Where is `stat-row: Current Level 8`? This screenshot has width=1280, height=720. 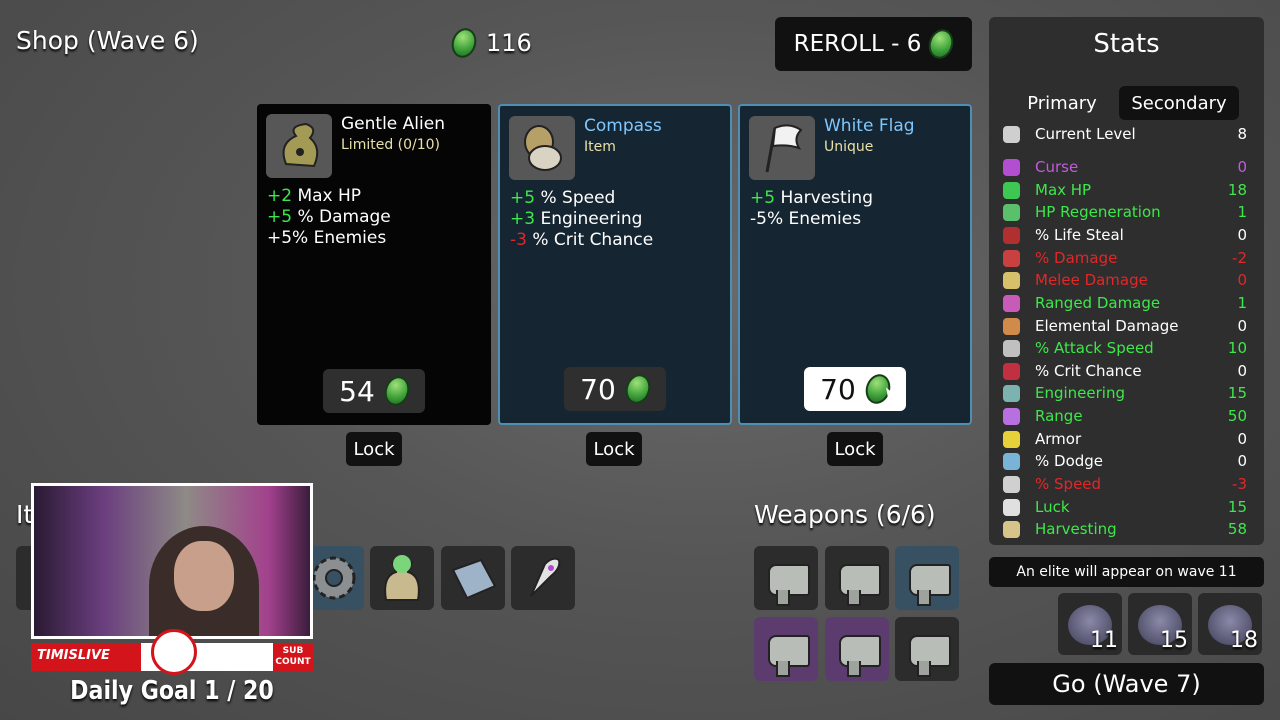 stat-row: Current Level 8 is located at coordinates (1126, 135).